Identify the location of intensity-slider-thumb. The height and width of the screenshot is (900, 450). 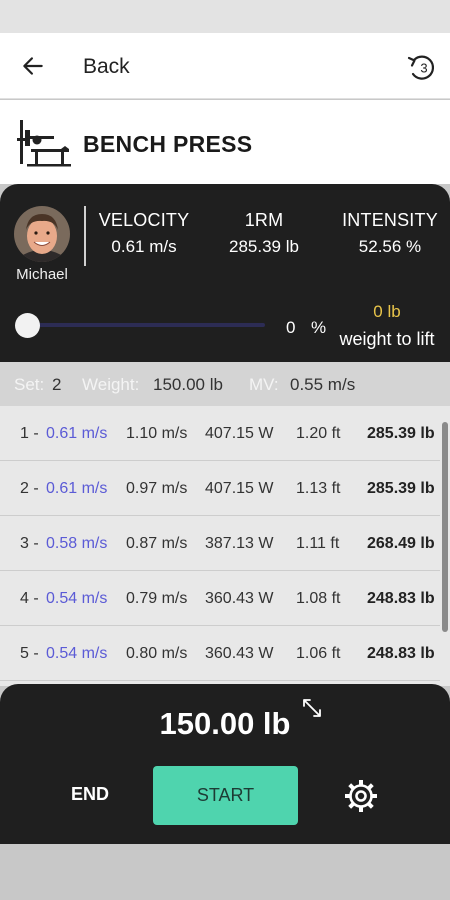
(27, 325).